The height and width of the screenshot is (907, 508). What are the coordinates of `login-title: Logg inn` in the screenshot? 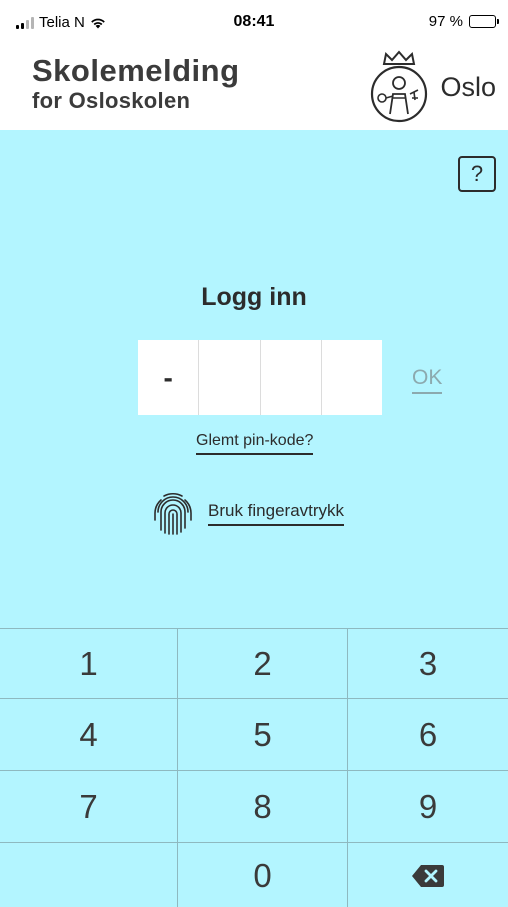 It's located at (254, 297).